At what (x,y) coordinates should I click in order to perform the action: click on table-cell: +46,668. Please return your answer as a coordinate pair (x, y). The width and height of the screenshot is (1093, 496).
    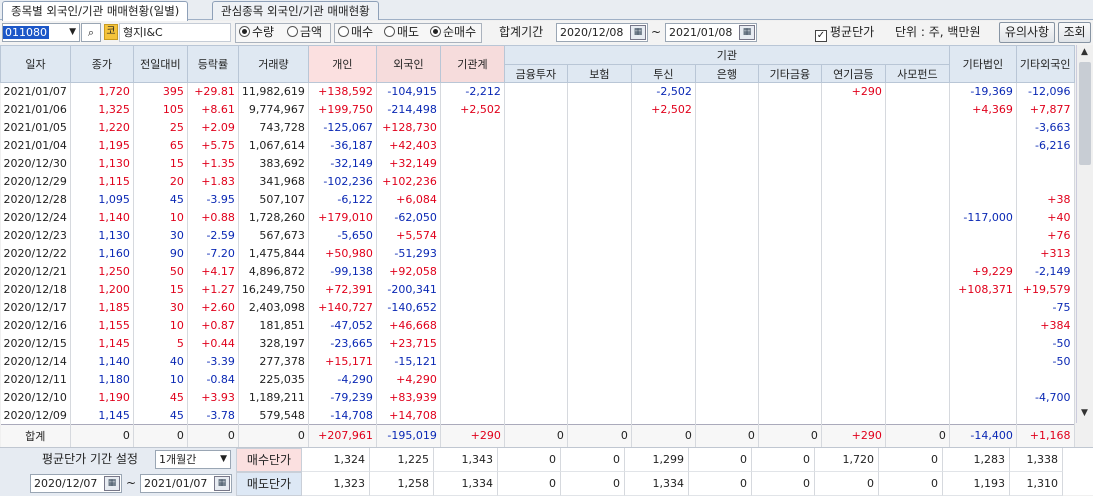
    Looking at the image, I should click on (408, 325).